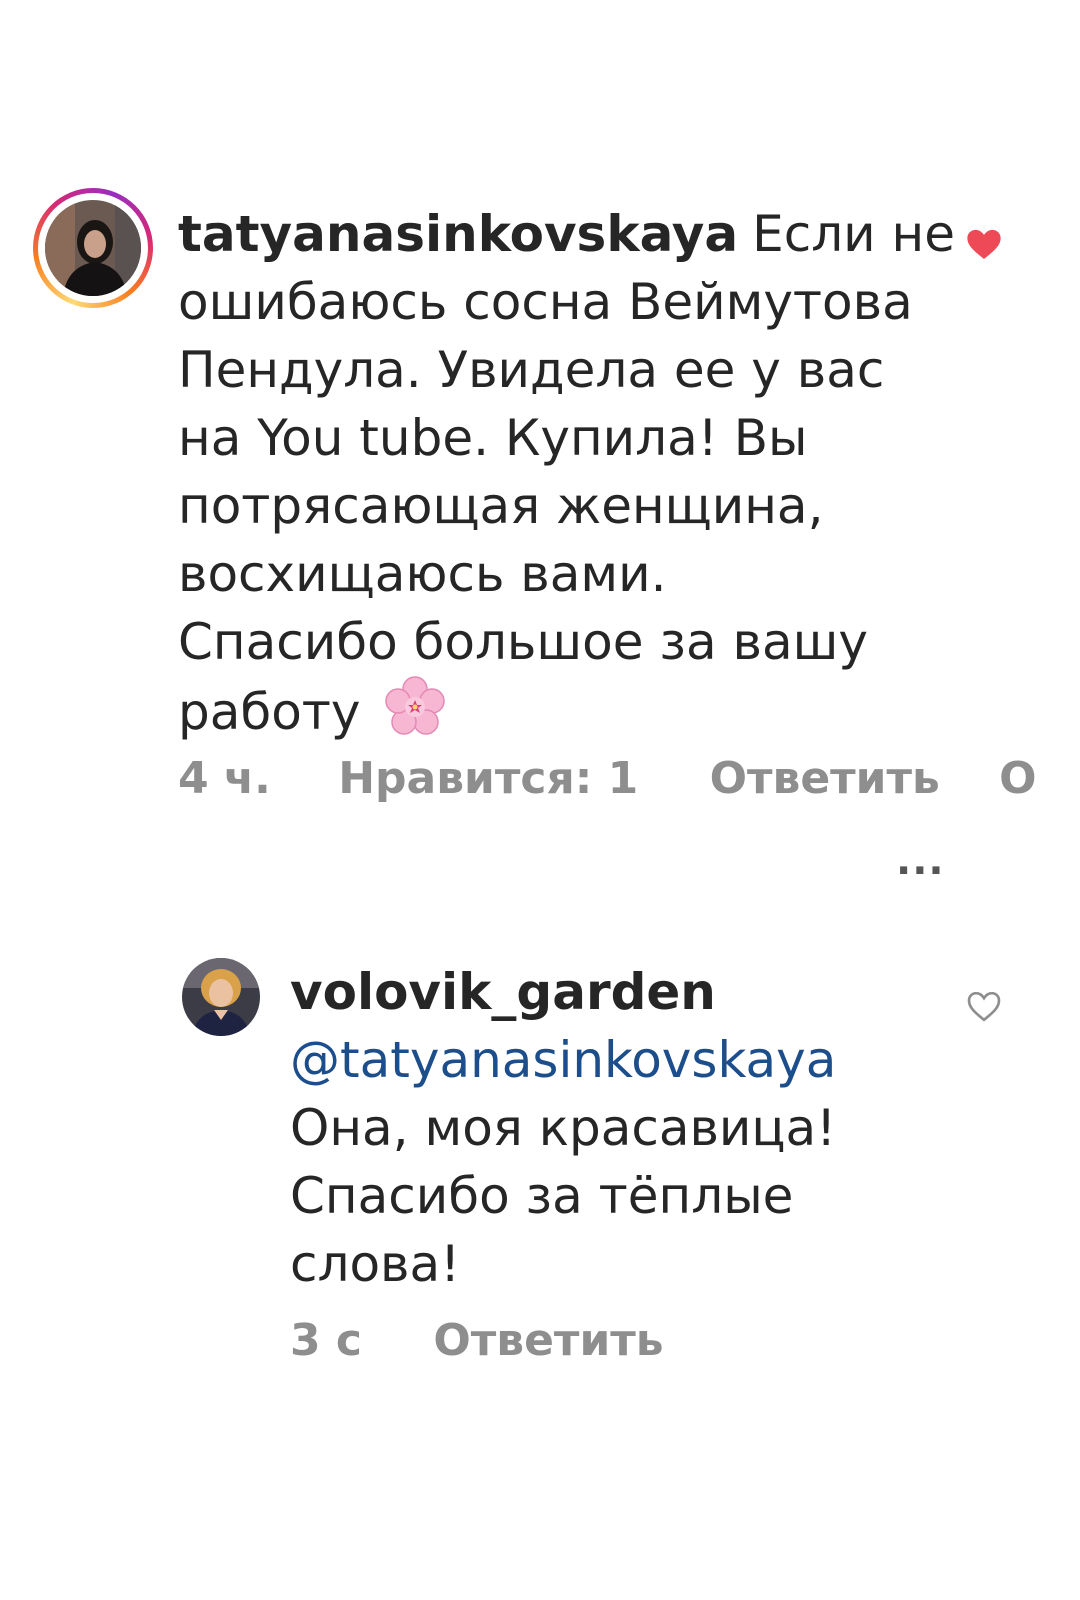 The width and height of the screenshot is (1080, 1600). What do you see at coordinates (610, 992) in the screenshot?
I see `reply-username: volovik_garden` at bounding box center [610, 992].